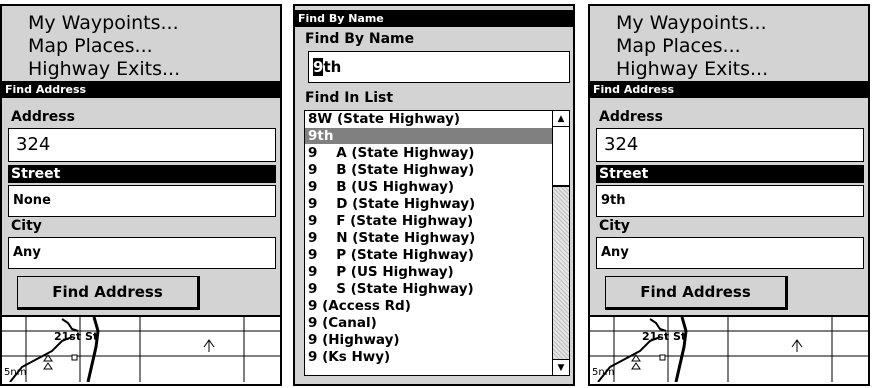  Describe the element at coordinates (349, 357) in the screenshot. I see `list-item: 9 (Ks Hwy)` at that location.